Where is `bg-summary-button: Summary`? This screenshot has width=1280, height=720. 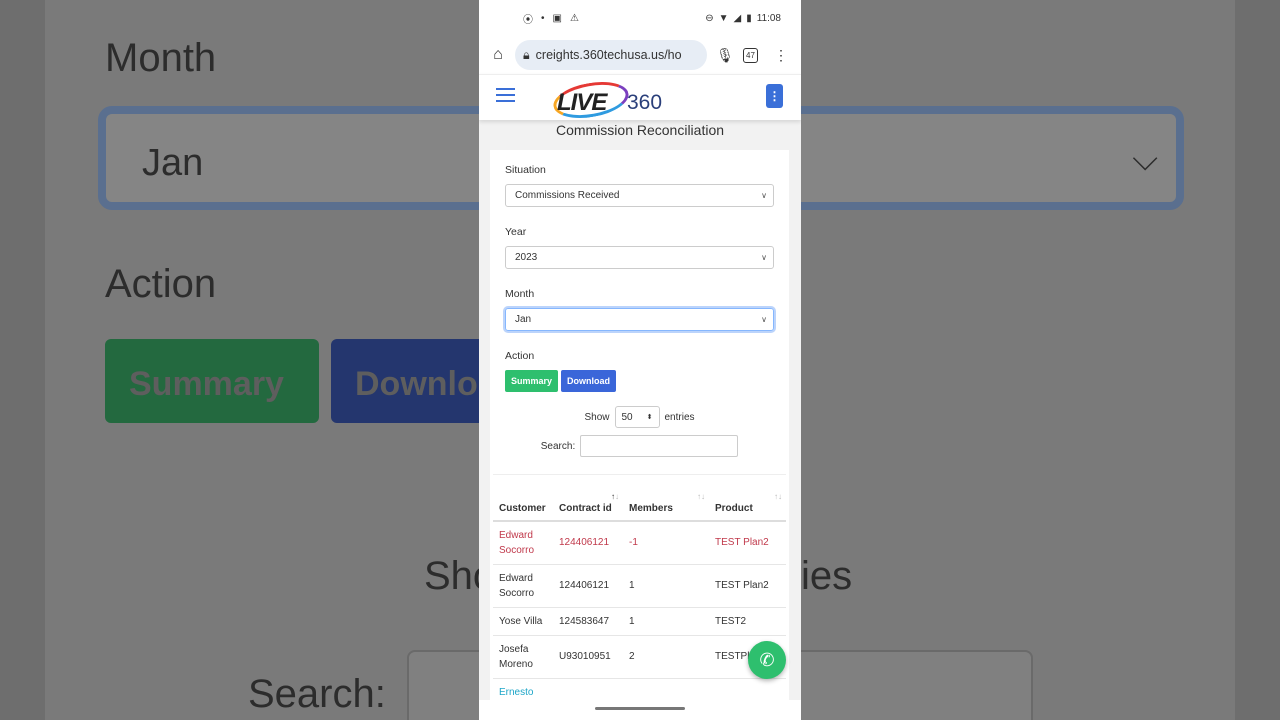
bg-summary-button: Summary is located at coordinates (212, 381).